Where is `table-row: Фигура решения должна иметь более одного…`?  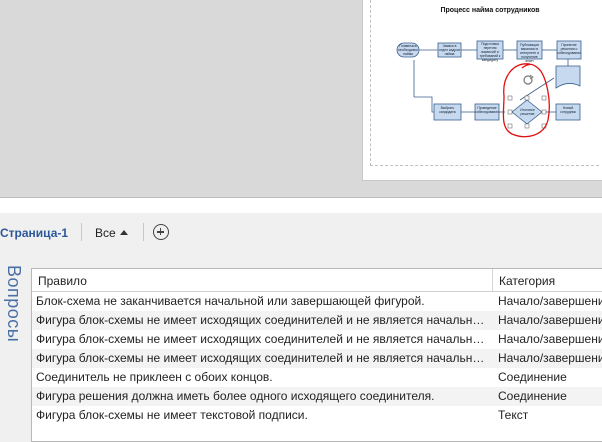 table-row: Фигура решения должна иметь более одного… is located at coordinates (317, 396).